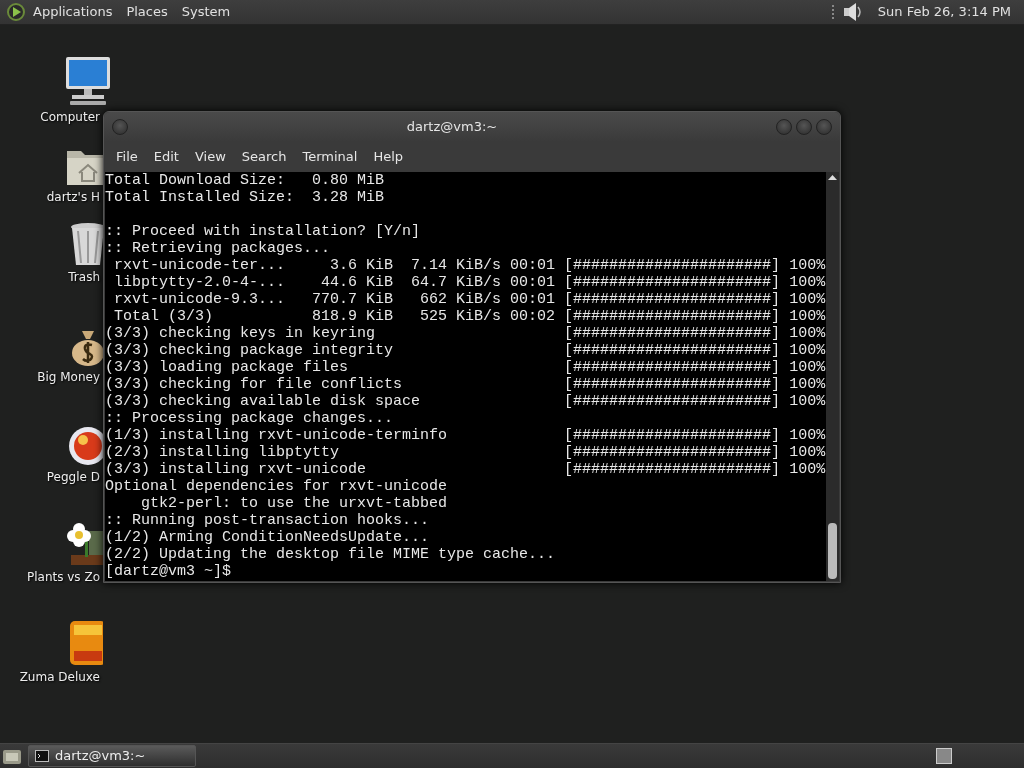 This screenshot has width=1024, height=768. What do you see at coordinates (335, 265) in the screenshot?
I see `terminal-line: rxvt-unicode-ter... 3.6 KiB 7.14 KiB/s 00:01` at bounding box center [335, 265].